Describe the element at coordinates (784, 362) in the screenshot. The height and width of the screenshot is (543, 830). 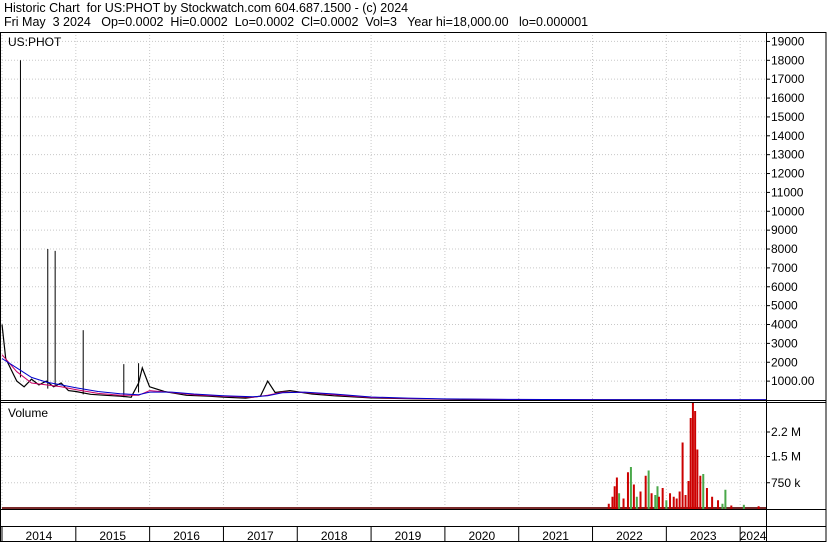
I see `y-tick-label: 2000` at that location.